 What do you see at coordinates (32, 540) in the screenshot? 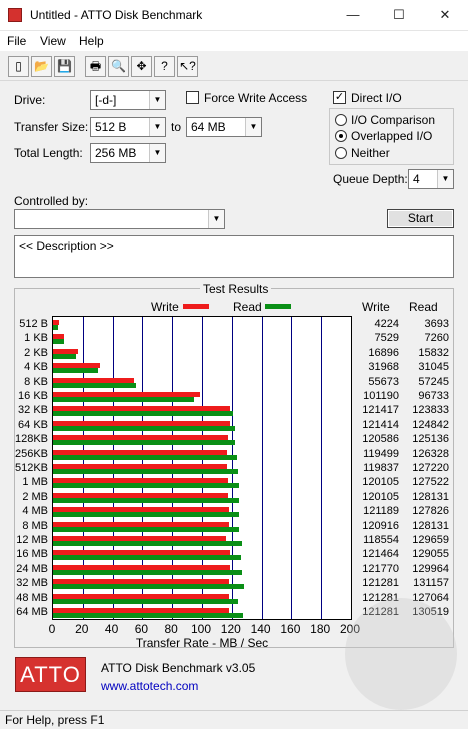
I see `category-label: 12 MB` at bounding box center [32, 540].